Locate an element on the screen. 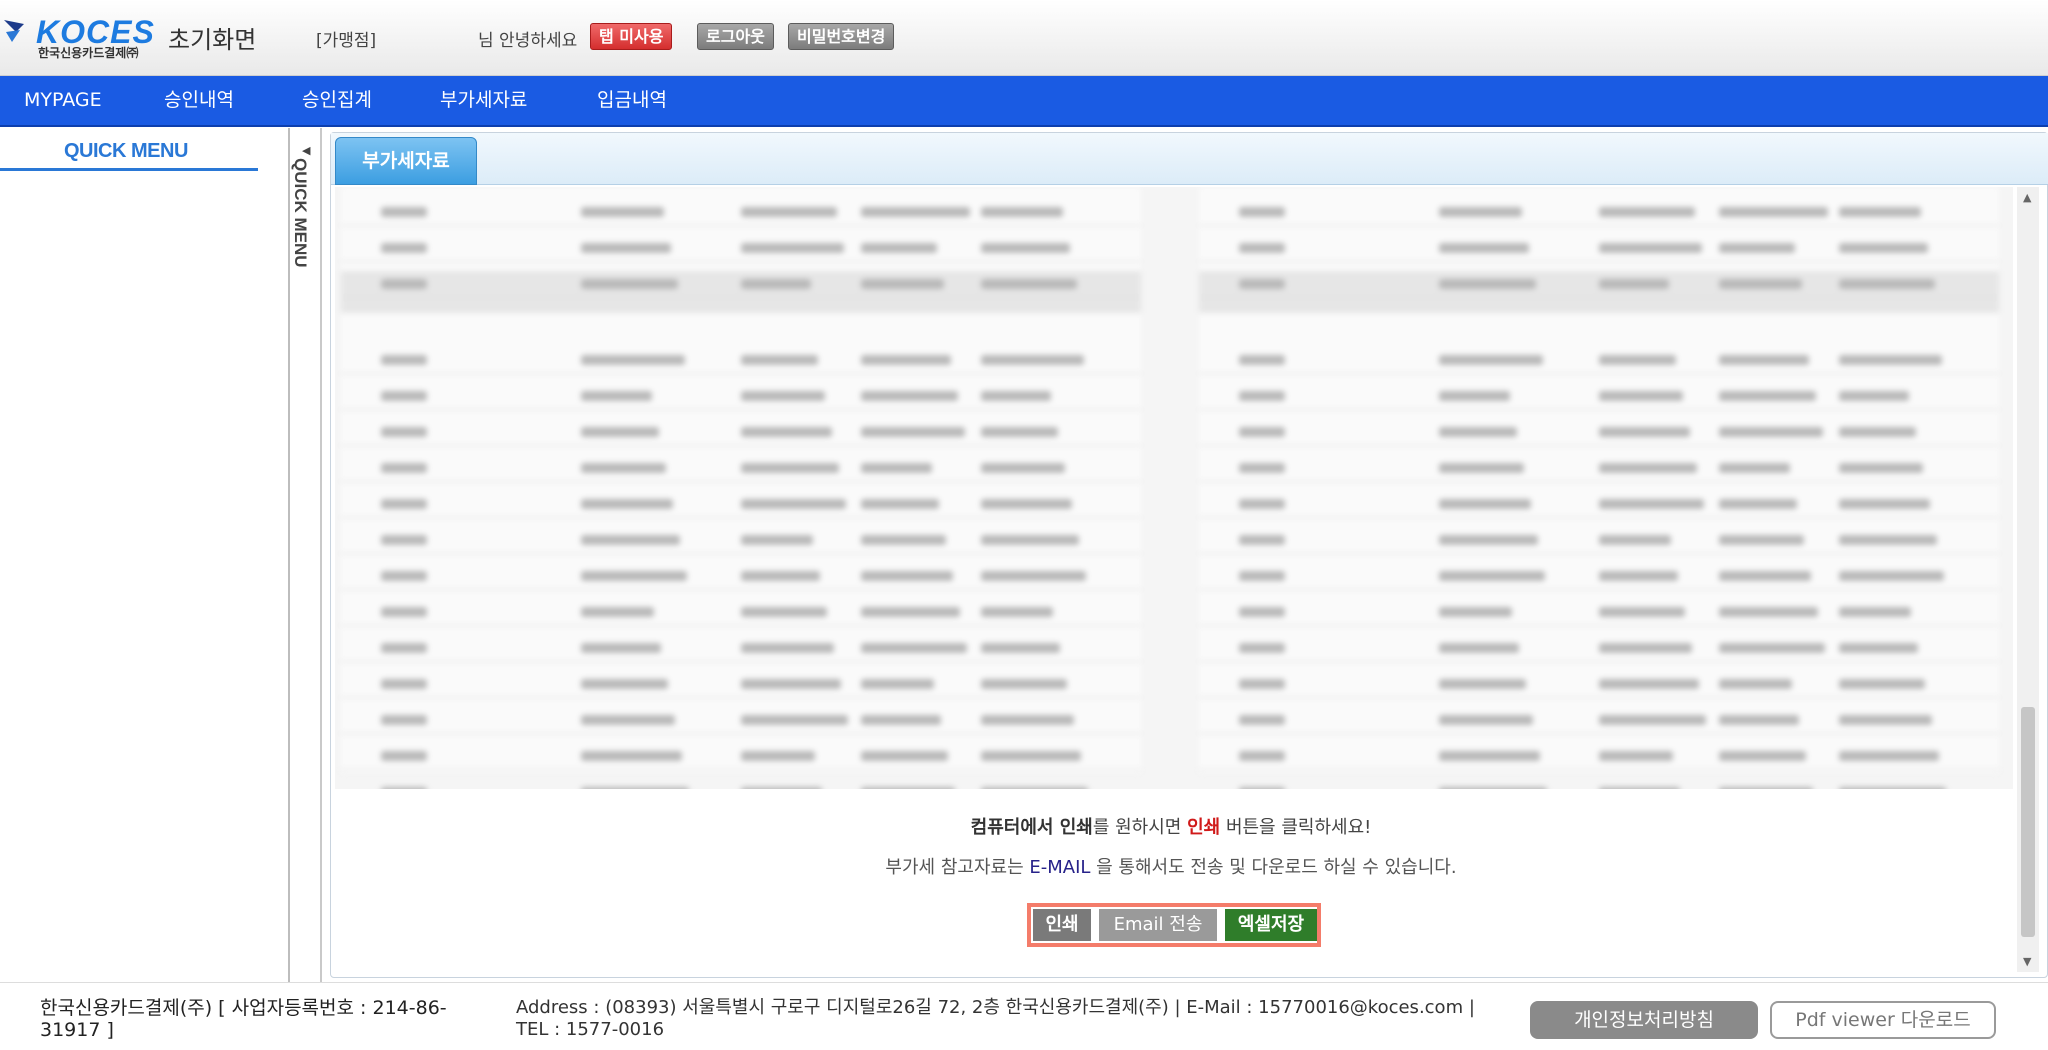  scroll-up-icon: ▲ is located at coordinates (2027, 197).